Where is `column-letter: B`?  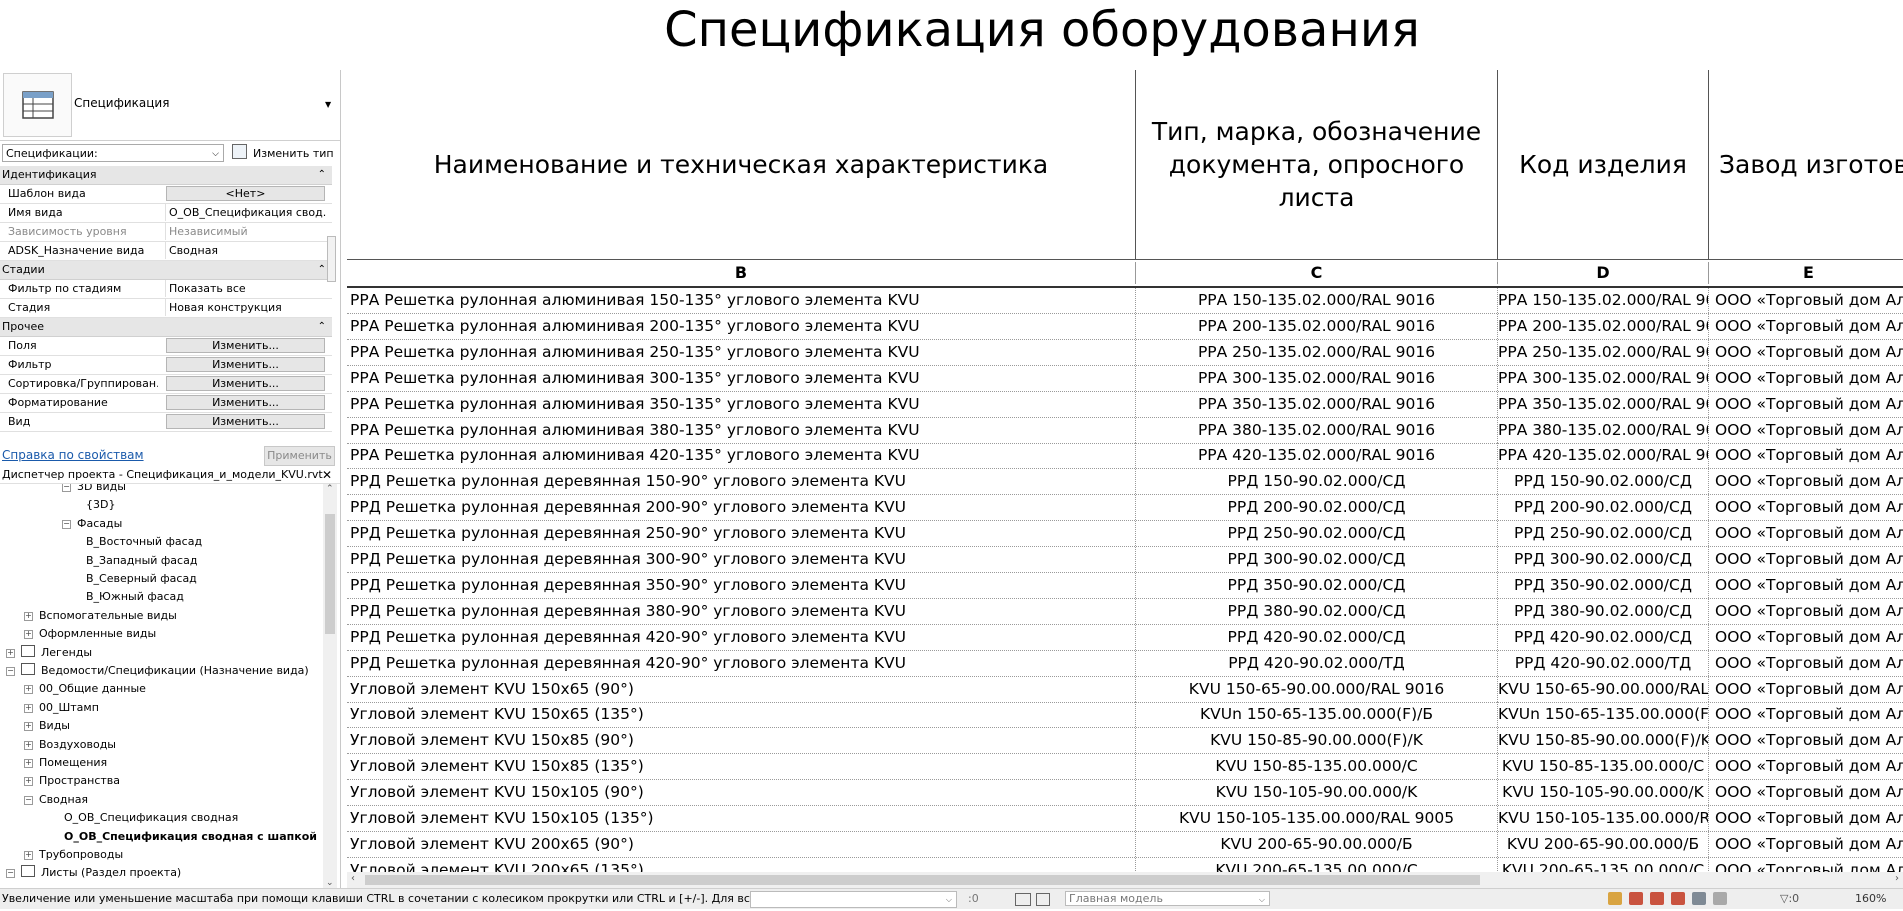 column-letter: B is located at coordinates (741, 273).